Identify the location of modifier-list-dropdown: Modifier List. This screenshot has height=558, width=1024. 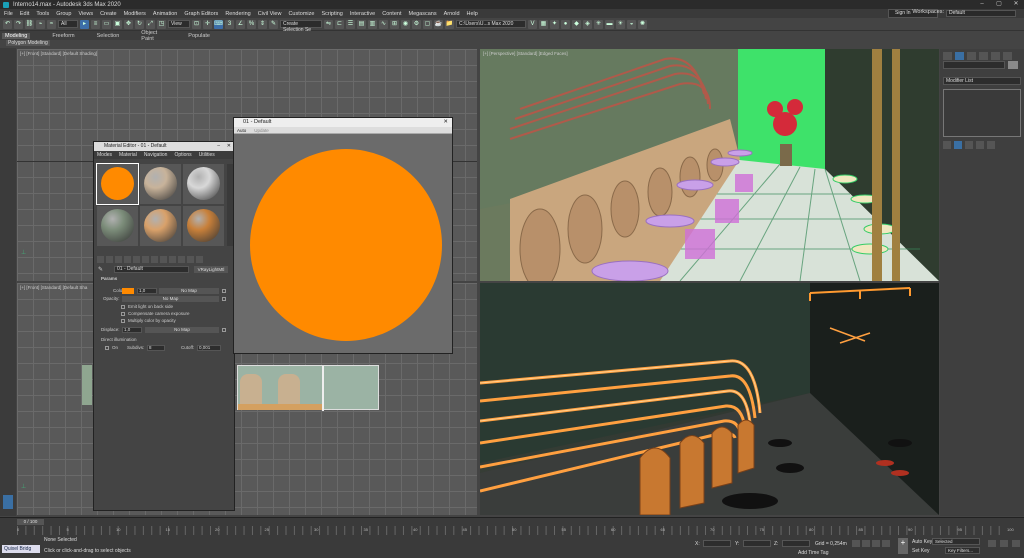
(982, 81).